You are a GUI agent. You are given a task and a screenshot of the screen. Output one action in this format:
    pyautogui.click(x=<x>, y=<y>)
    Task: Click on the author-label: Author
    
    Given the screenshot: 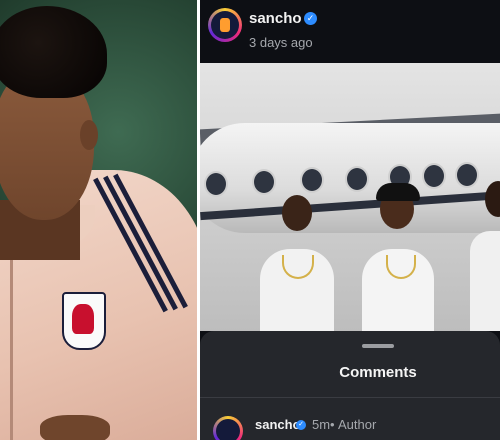 What is the action you would take?
    pyautogui.click(x=357, y=424)
    